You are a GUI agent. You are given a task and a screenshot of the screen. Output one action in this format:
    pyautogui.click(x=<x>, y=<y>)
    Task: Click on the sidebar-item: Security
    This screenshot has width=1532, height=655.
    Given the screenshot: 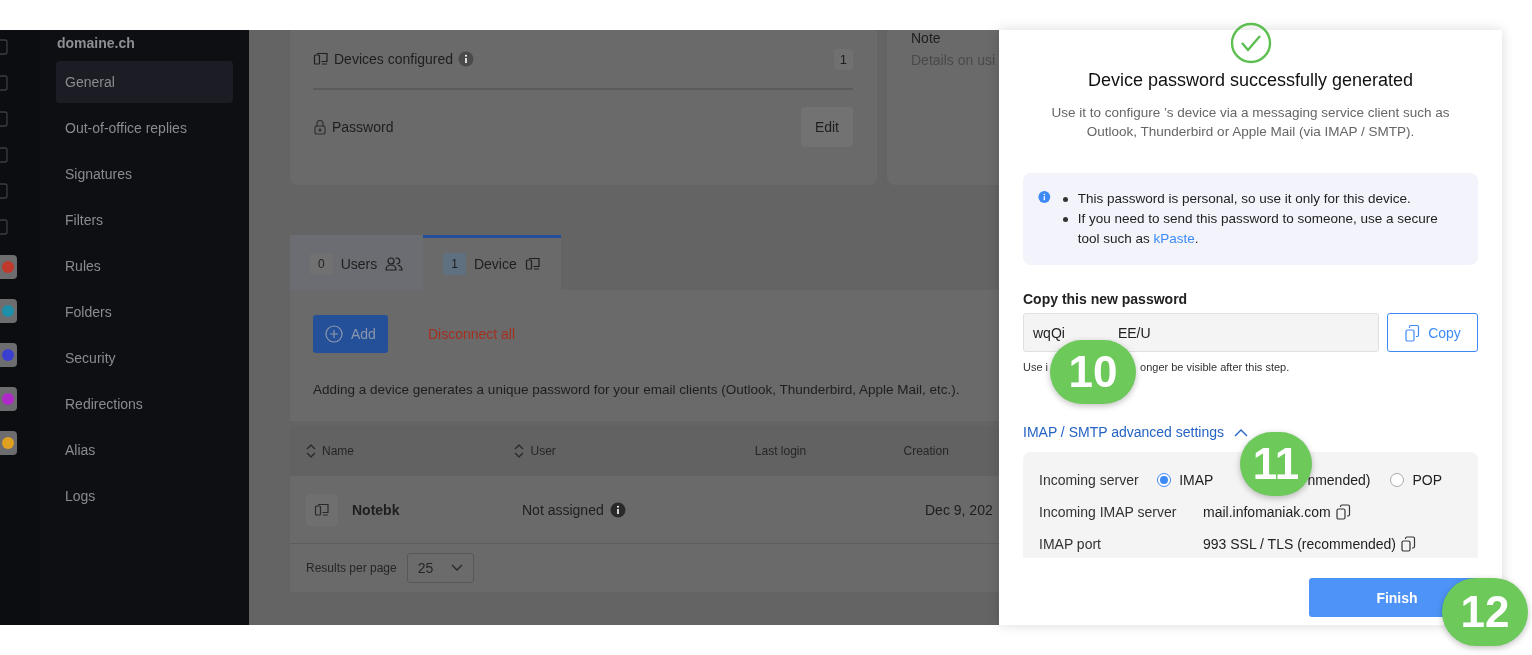 What is the action you would take?
    pyautogui.click(x=144, y=358)
    